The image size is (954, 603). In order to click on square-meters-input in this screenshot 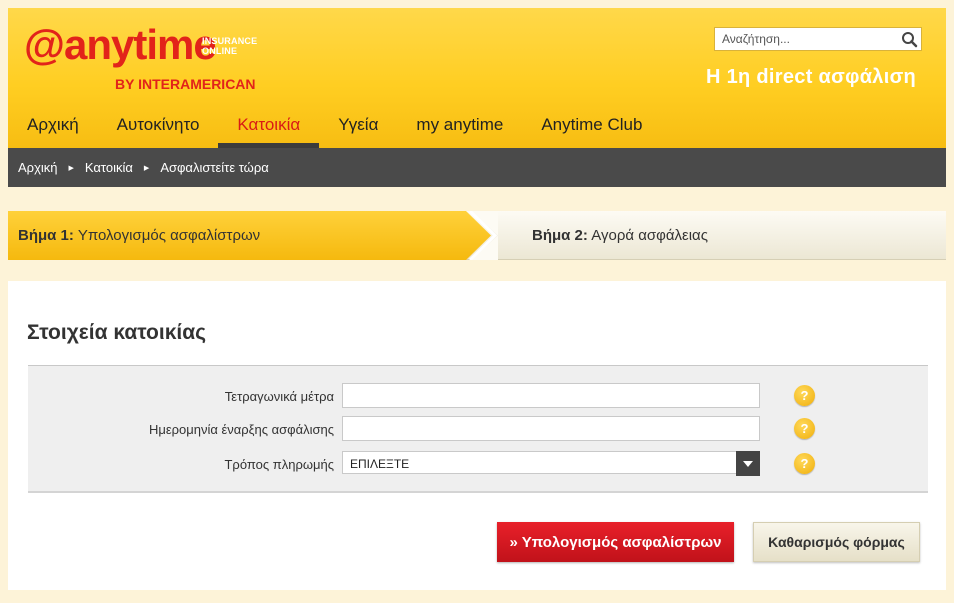, I will do `click(551, 395)`.